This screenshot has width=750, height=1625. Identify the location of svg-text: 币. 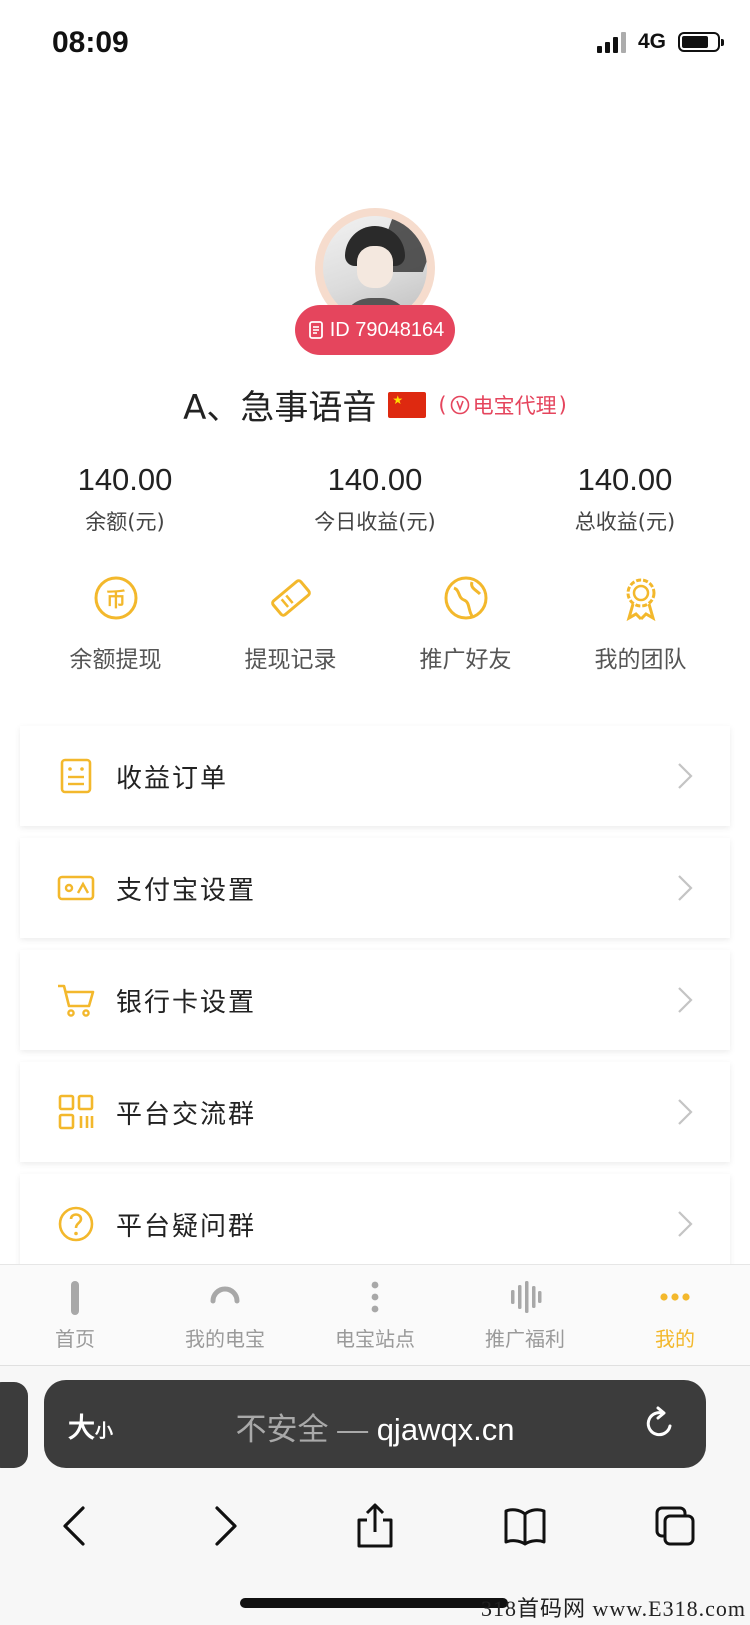
(116, 599).